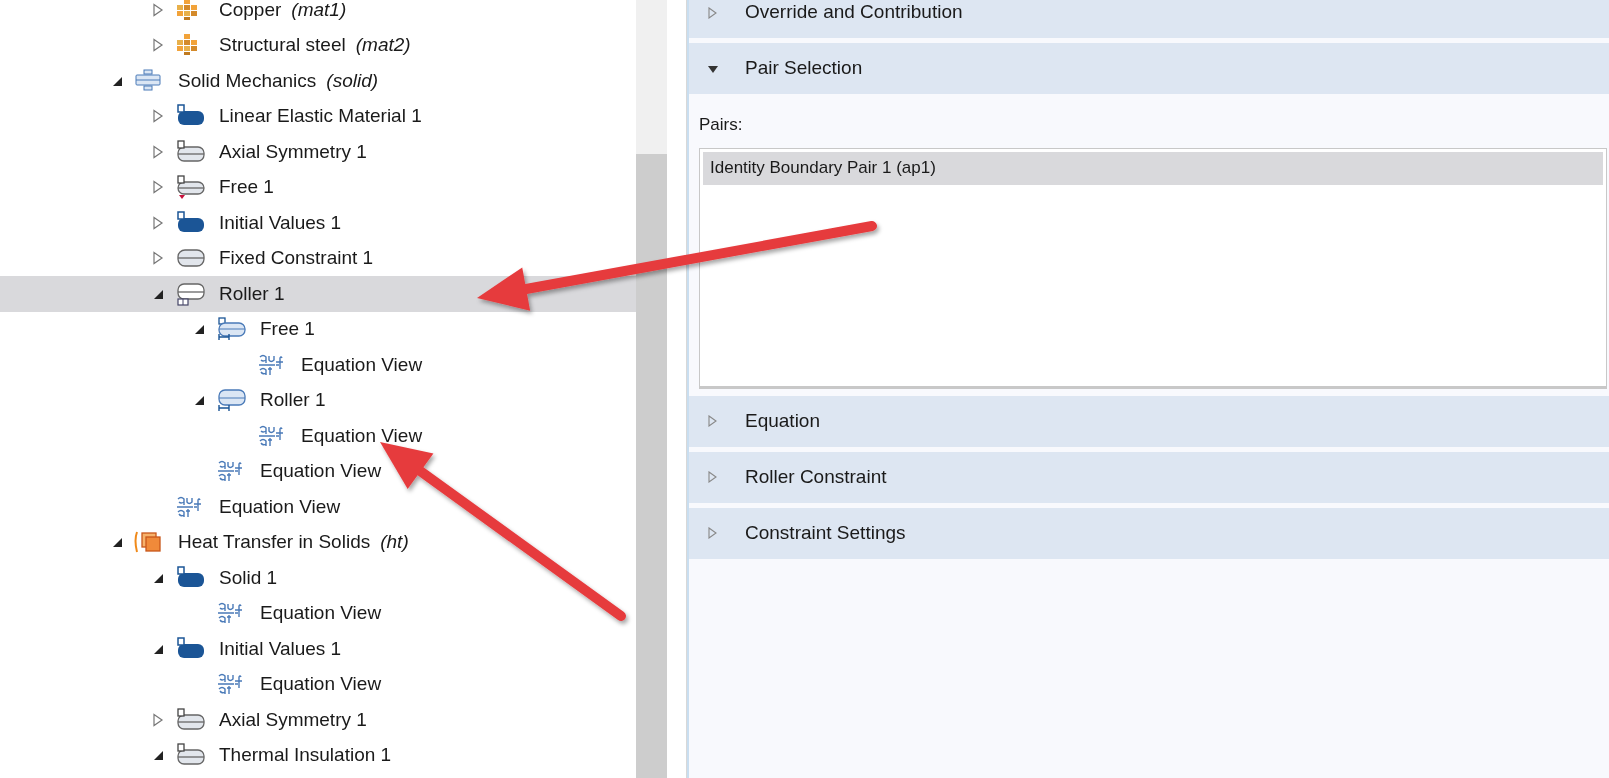 Image resolution: width=1609 pixels, height=778 pixels. I want to click on section-title: Override and Contribution, so click(854, 12).